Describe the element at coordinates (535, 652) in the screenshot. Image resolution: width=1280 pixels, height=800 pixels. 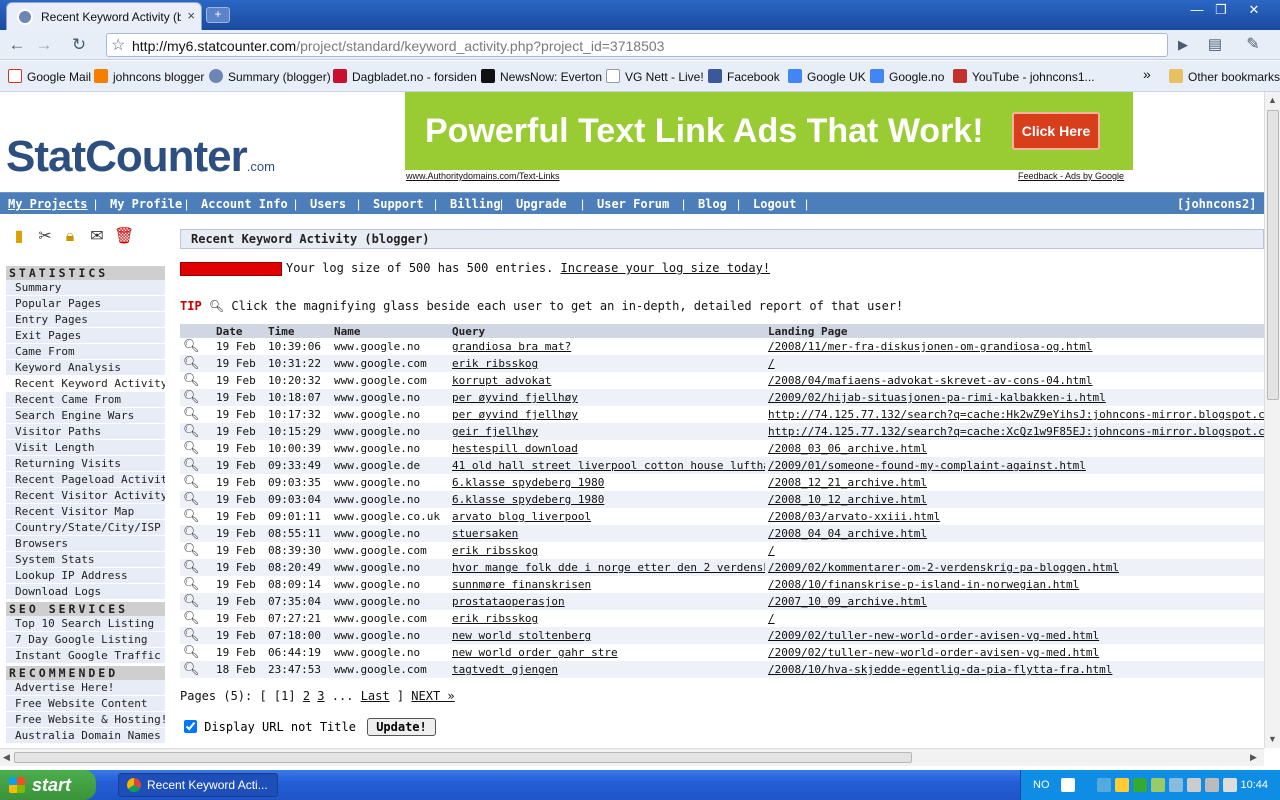
I see `row-query-link: new world order gahr stre` at that location.